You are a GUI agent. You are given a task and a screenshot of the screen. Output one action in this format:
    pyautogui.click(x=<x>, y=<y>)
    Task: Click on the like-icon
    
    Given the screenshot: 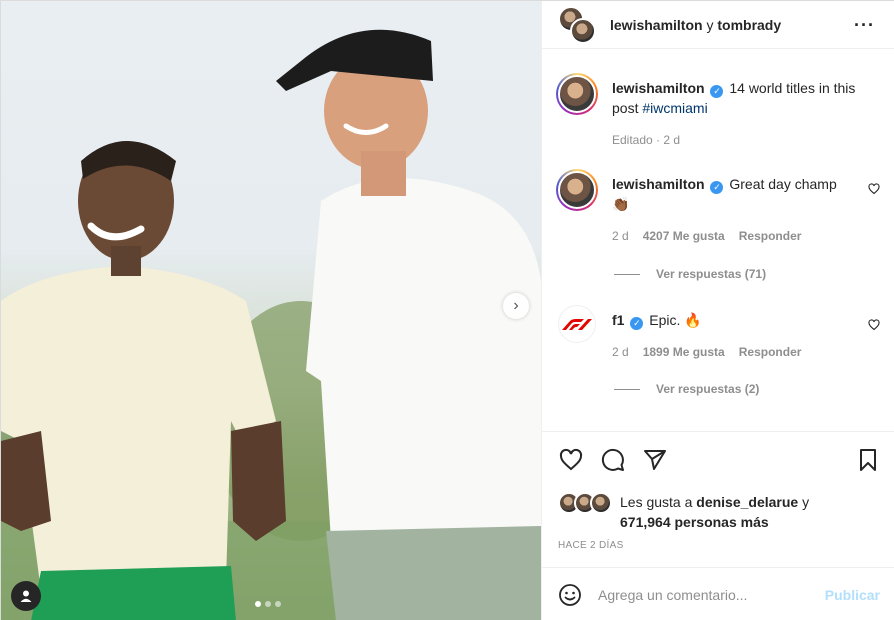 What is the action you would take?
    pyautogui.click(x=571, y=460)
    